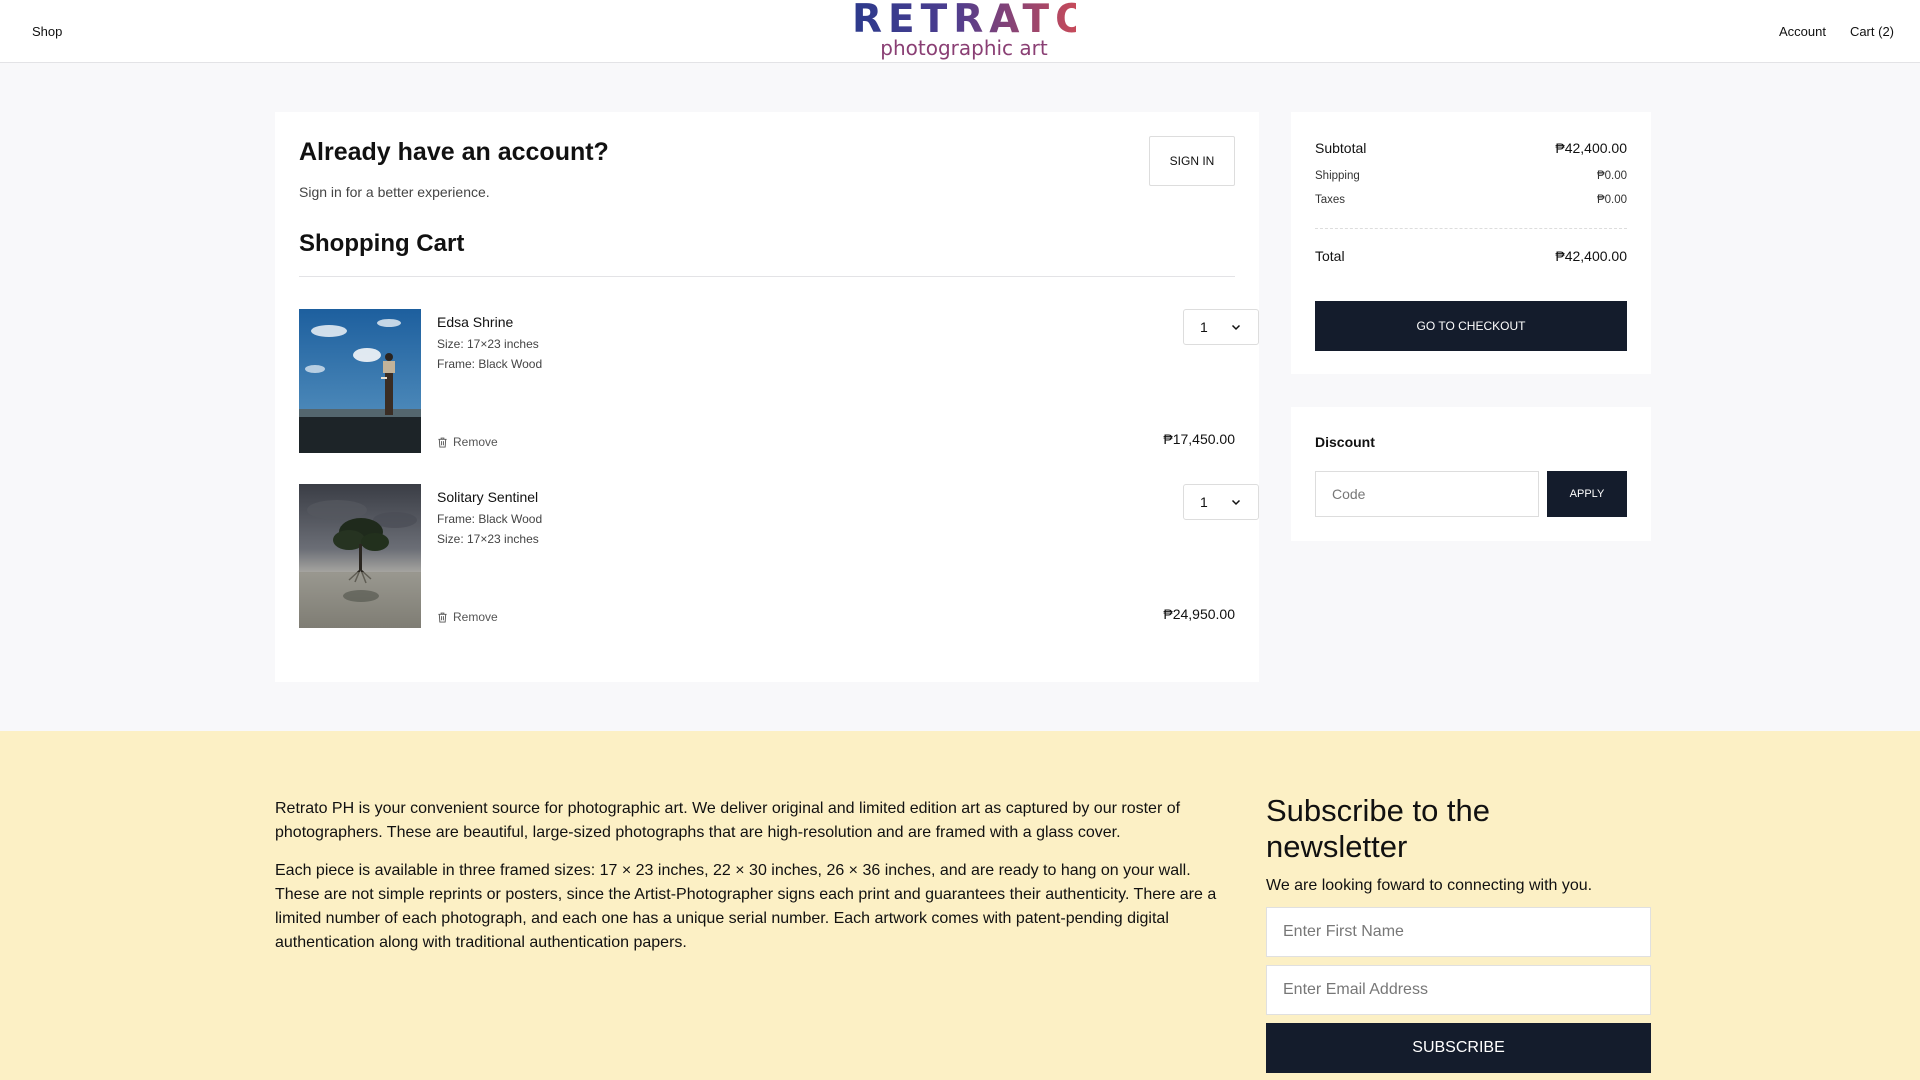 The width and height of the screenshot is (1920, 1080). Describe the element at coordinates (394, 192) in the screenshot. I see `account-prompt-subtitle: Sign in for a better experience.` at that location.